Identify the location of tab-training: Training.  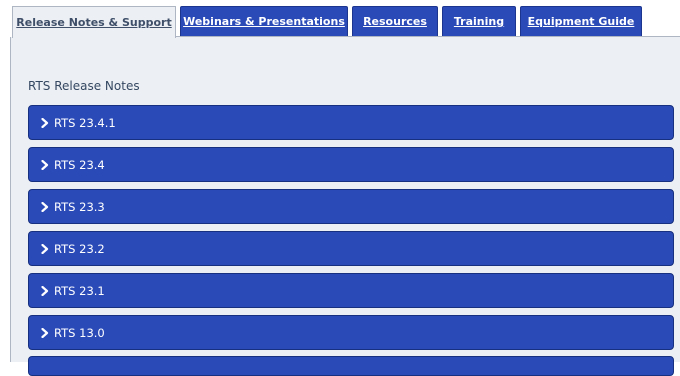
(479, 21).